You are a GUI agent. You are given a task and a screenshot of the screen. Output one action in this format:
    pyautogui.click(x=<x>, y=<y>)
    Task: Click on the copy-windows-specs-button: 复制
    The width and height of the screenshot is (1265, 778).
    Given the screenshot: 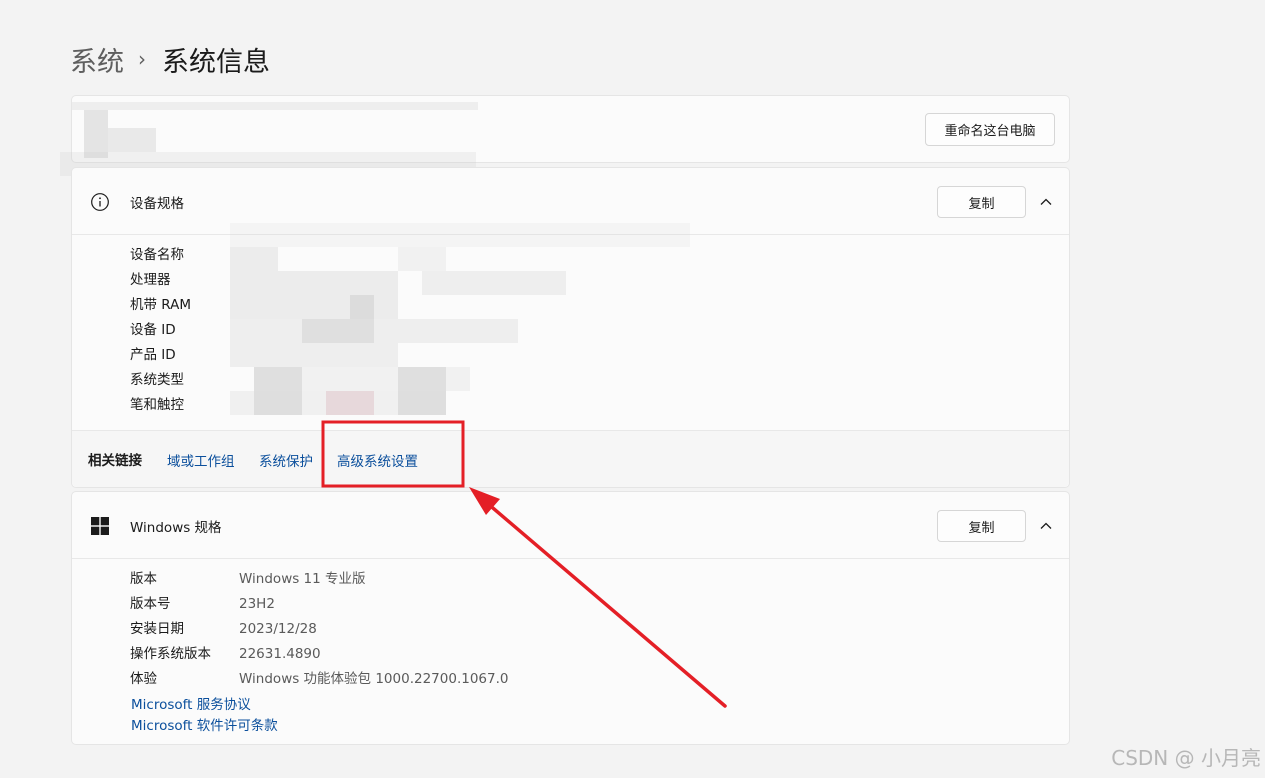 What is the action you would take?
    pyautogui.click(x=981, y=526)
    